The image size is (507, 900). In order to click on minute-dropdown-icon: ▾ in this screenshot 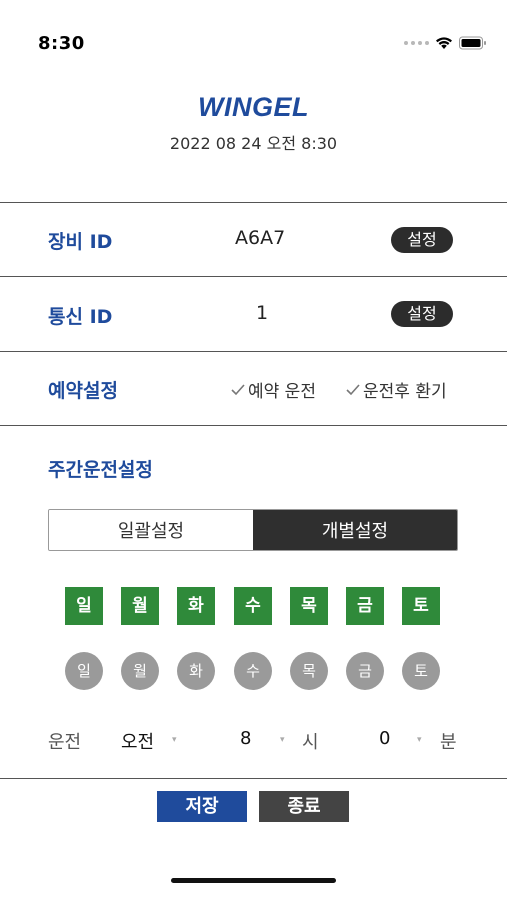, I will do `click(419, 740)`.